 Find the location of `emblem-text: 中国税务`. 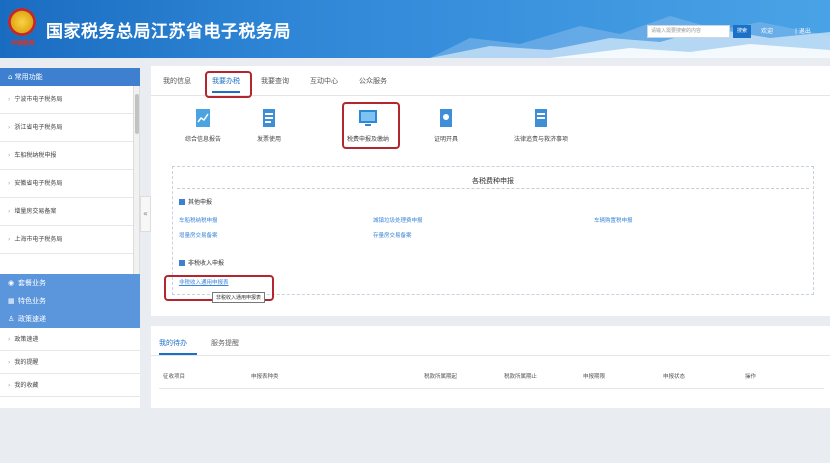

emblem-text: 中国税务 is located at coordinates (22, 43).